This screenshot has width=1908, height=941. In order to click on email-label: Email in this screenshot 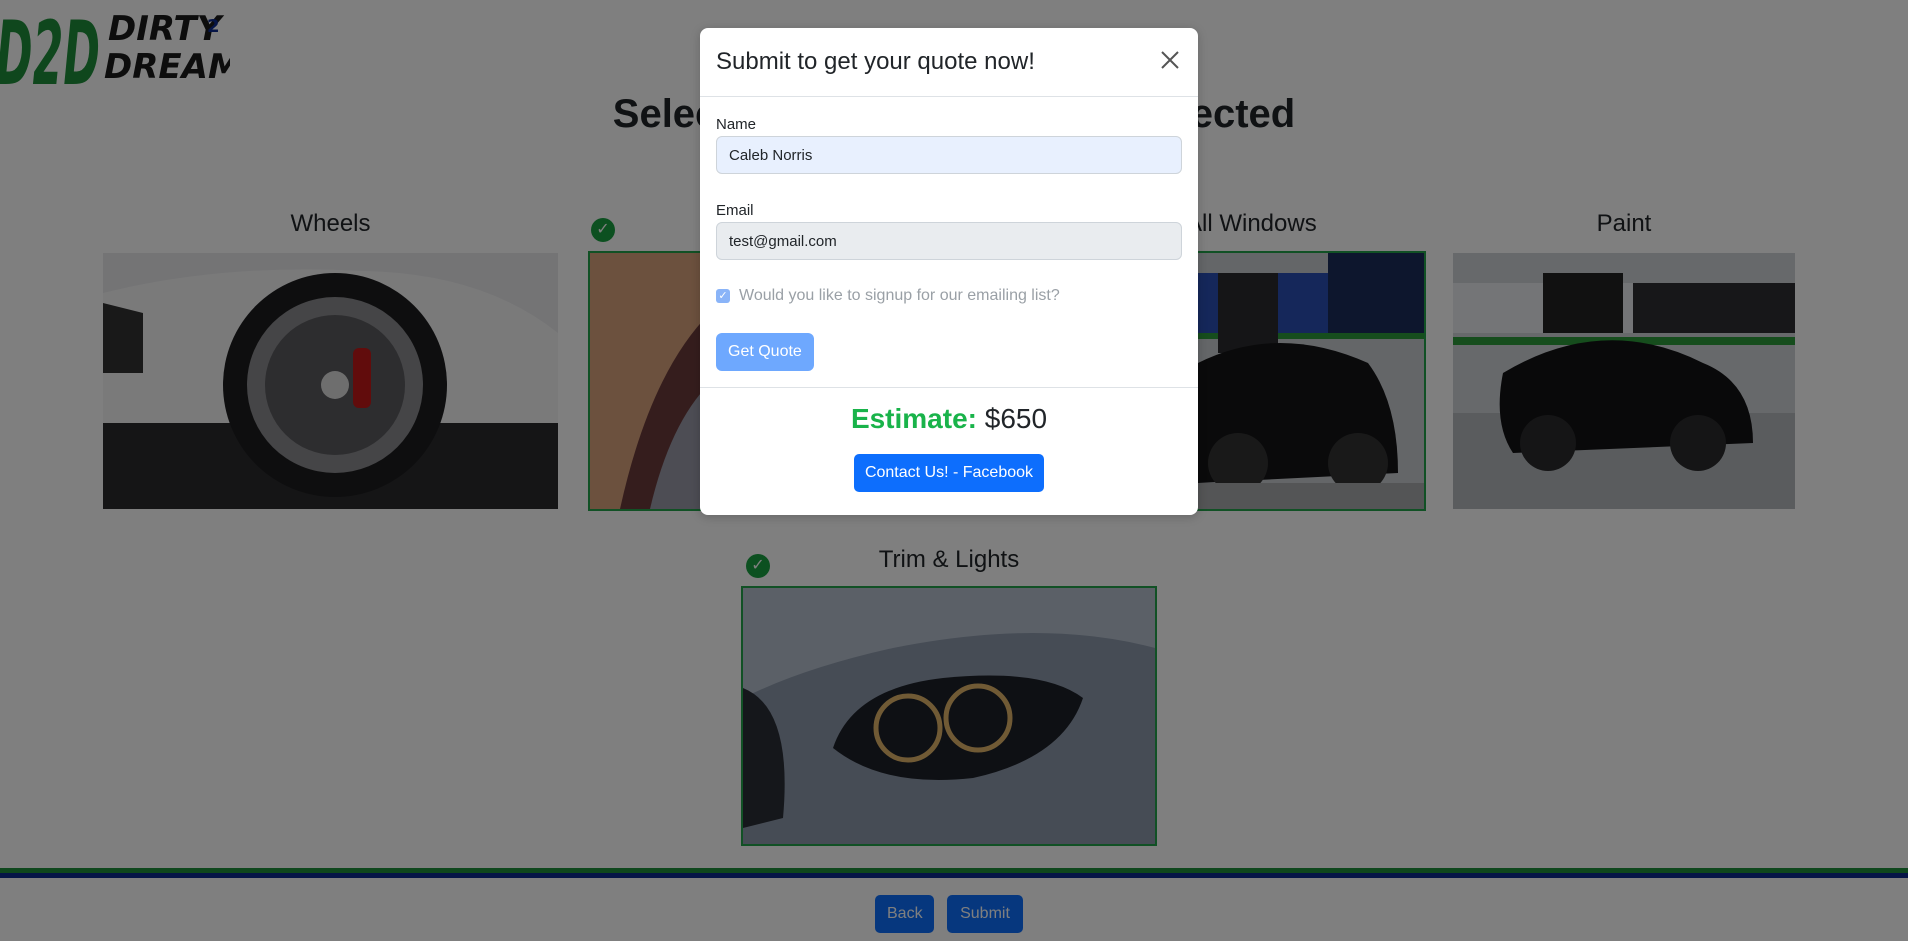, I will do `click(735, 210)`.